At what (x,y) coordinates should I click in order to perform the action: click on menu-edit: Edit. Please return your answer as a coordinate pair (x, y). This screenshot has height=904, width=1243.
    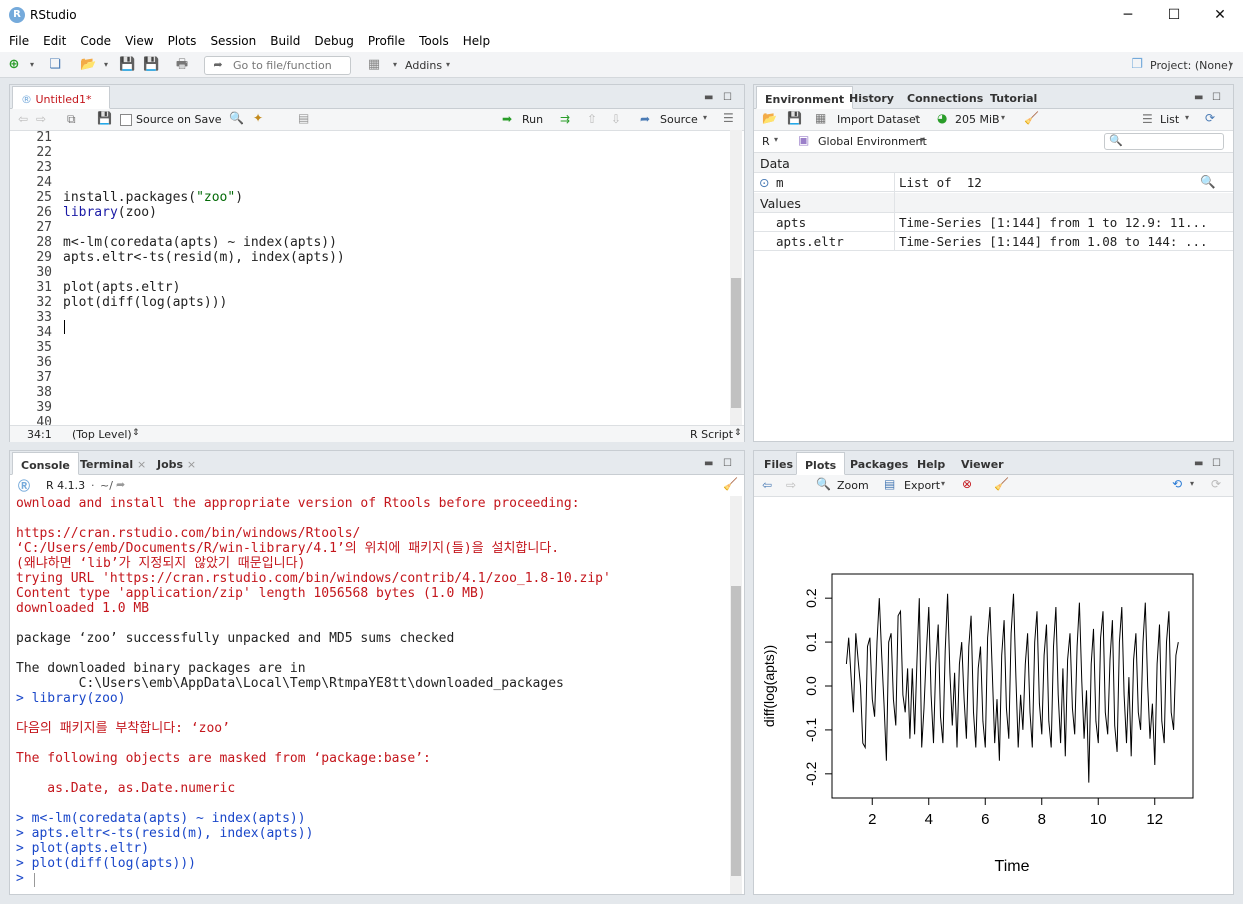
    Looking at the image, I should click on (55, 41).